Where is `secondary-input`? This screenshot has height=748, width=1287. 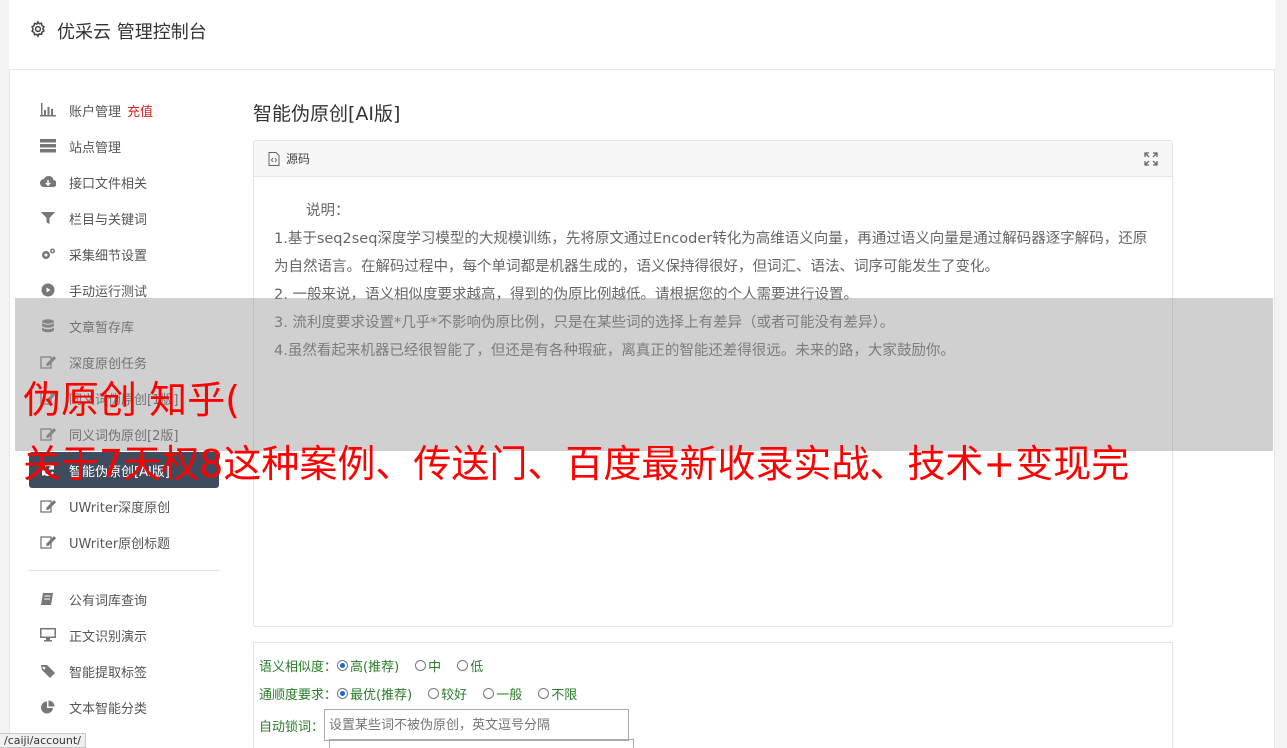 secondary-input is located at coordinates (481, 743).